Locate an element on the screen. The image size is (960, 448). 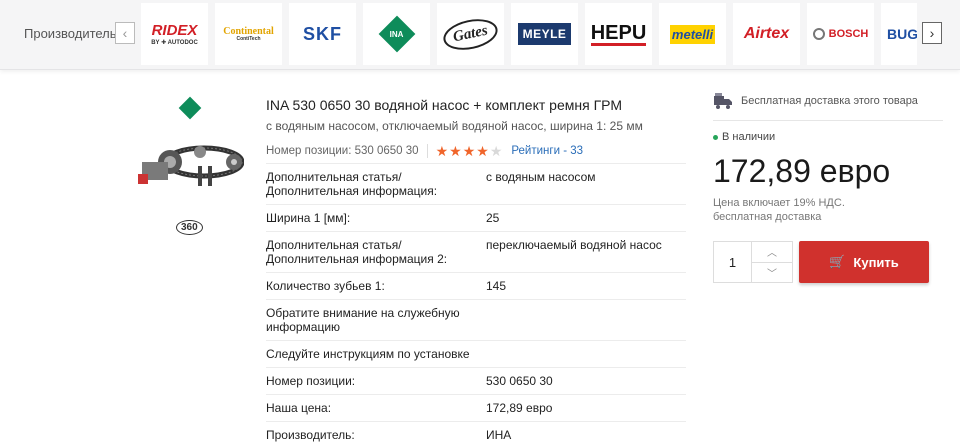
position-number: Номер позиции: 530 0650 30 is located at coordinates (342, 151).